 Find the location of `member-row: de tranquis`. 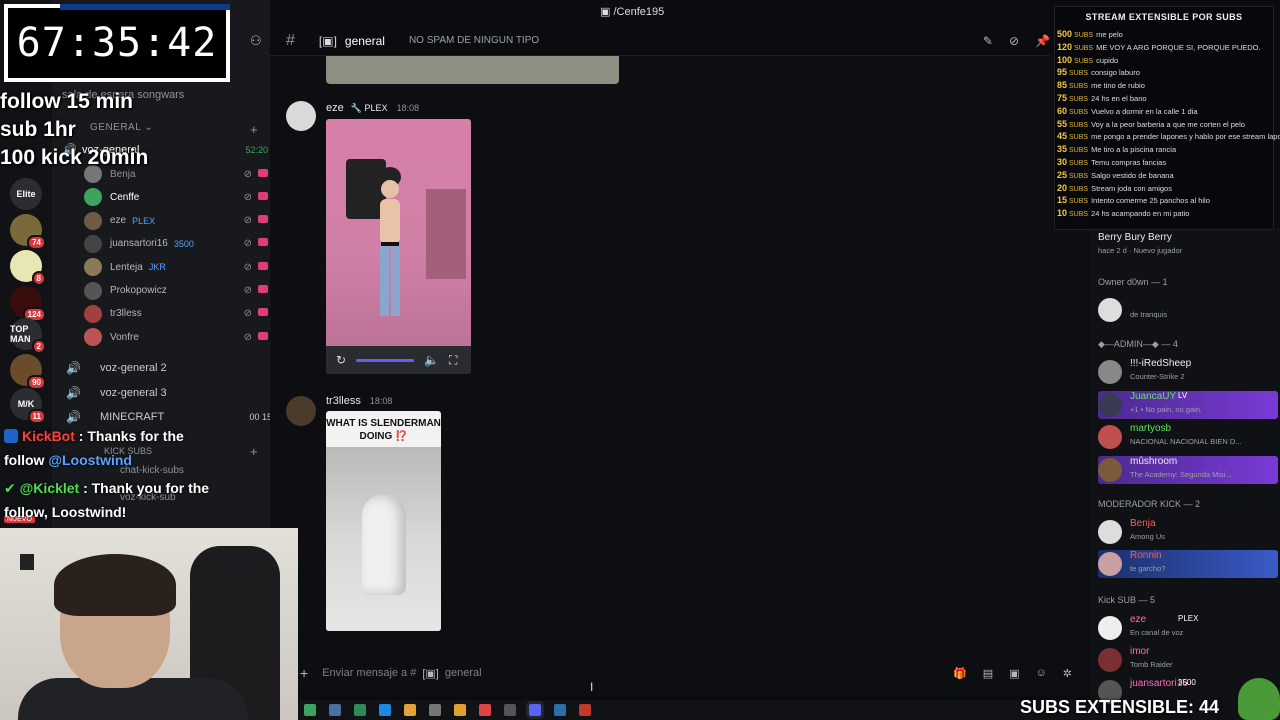

member-row: de tranquis is located at coordinates (1188, 310).